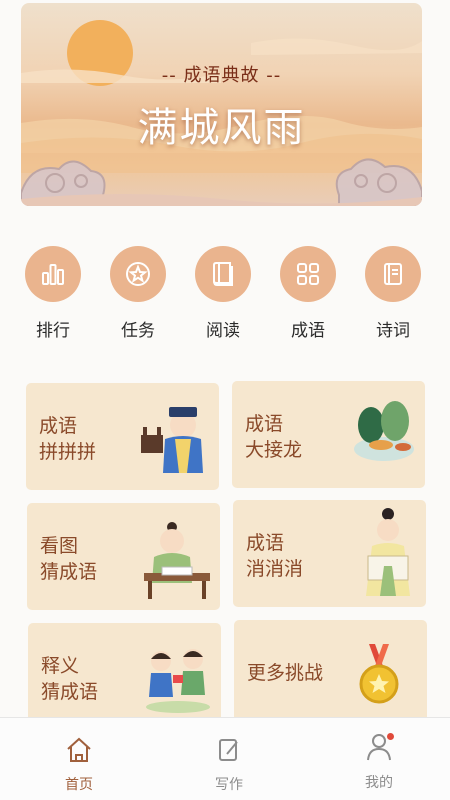 Image resolution: width=450 pixels, height=800 pixels. I want to click on nav-item-idioms: 成语, so click(308, 293).